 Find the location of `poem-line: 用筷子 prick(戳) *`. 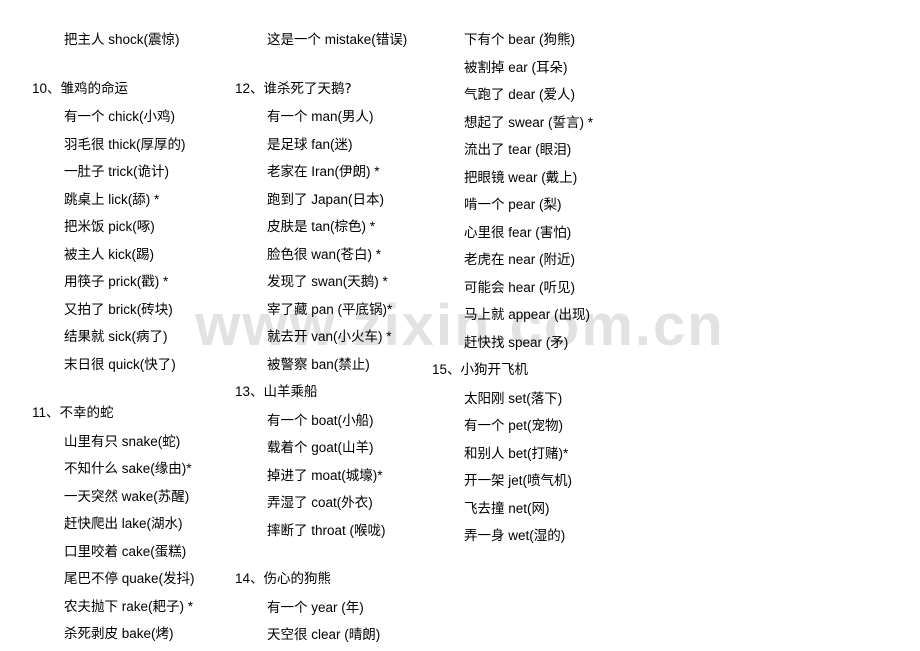

poem-line: 用筷子 prick(戳) * is located at coordinates (116, 281).